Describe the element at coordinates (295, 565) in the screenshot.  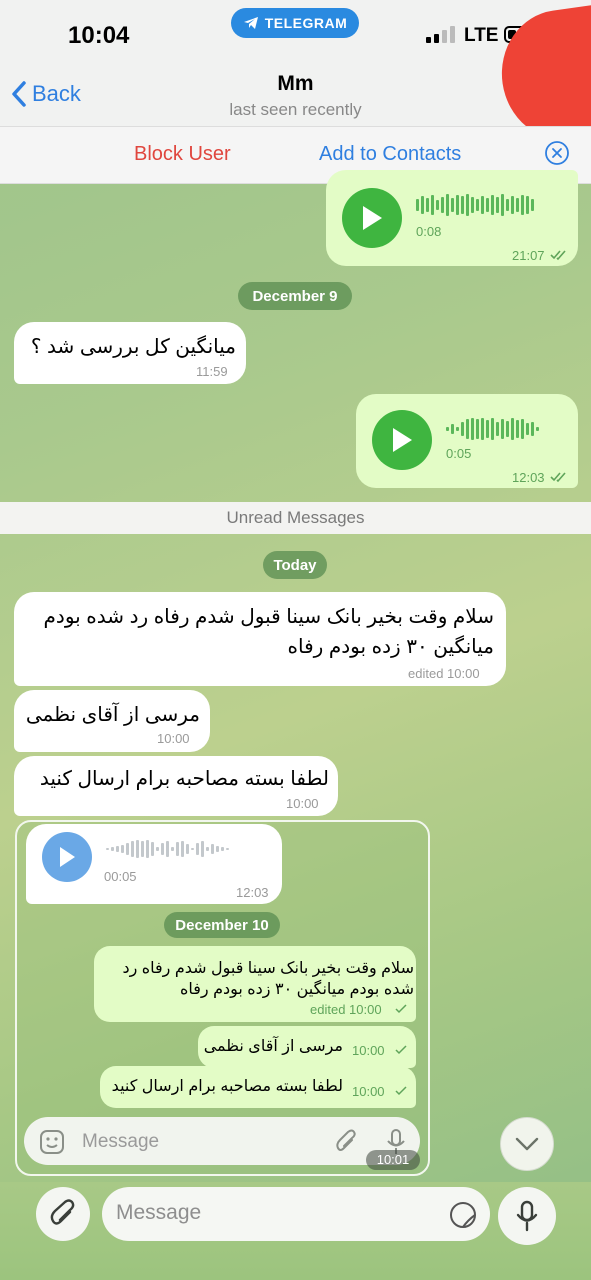
I see `date-separator-today: Today` at that location.